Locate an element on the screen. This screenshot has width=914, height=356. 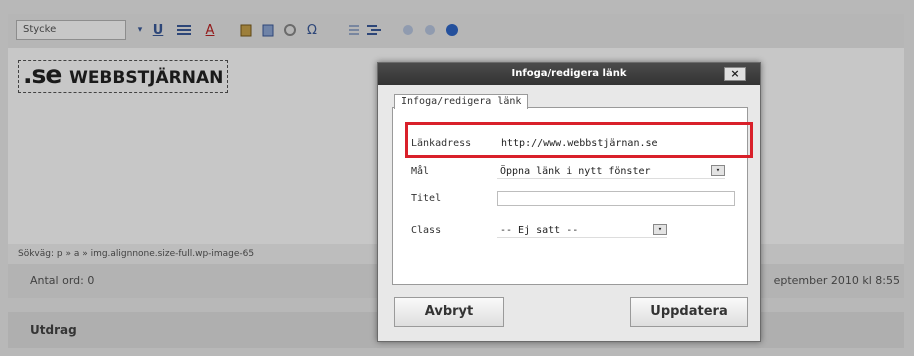
outdent-icon is located at coordinates (352, 30).